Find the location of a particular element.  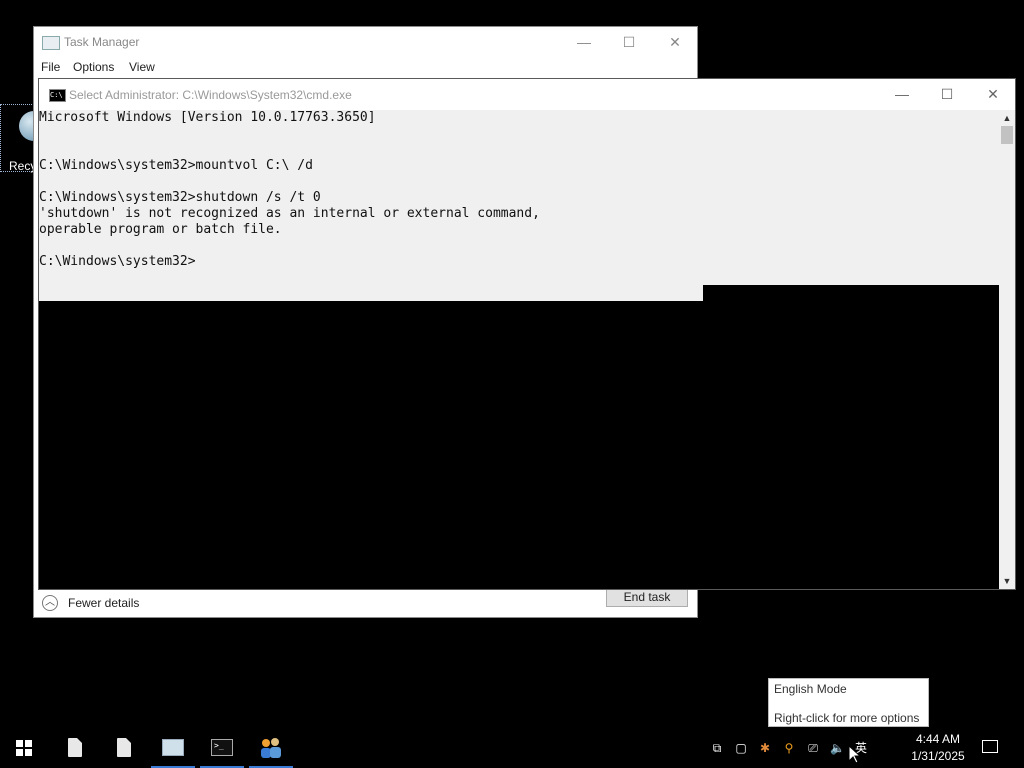

chevron-up-icon: ︿ is located at coordinates (50, 603).